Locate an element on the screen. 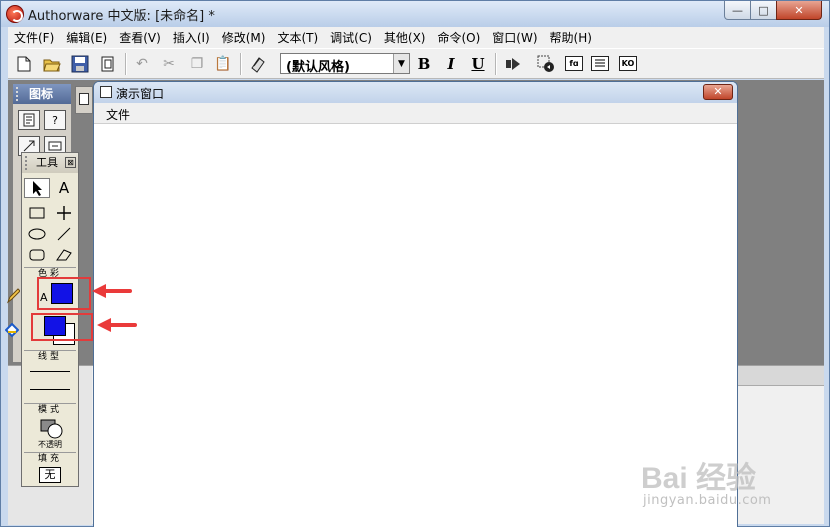  control-panel-icon is located at coordinates (546, 64).